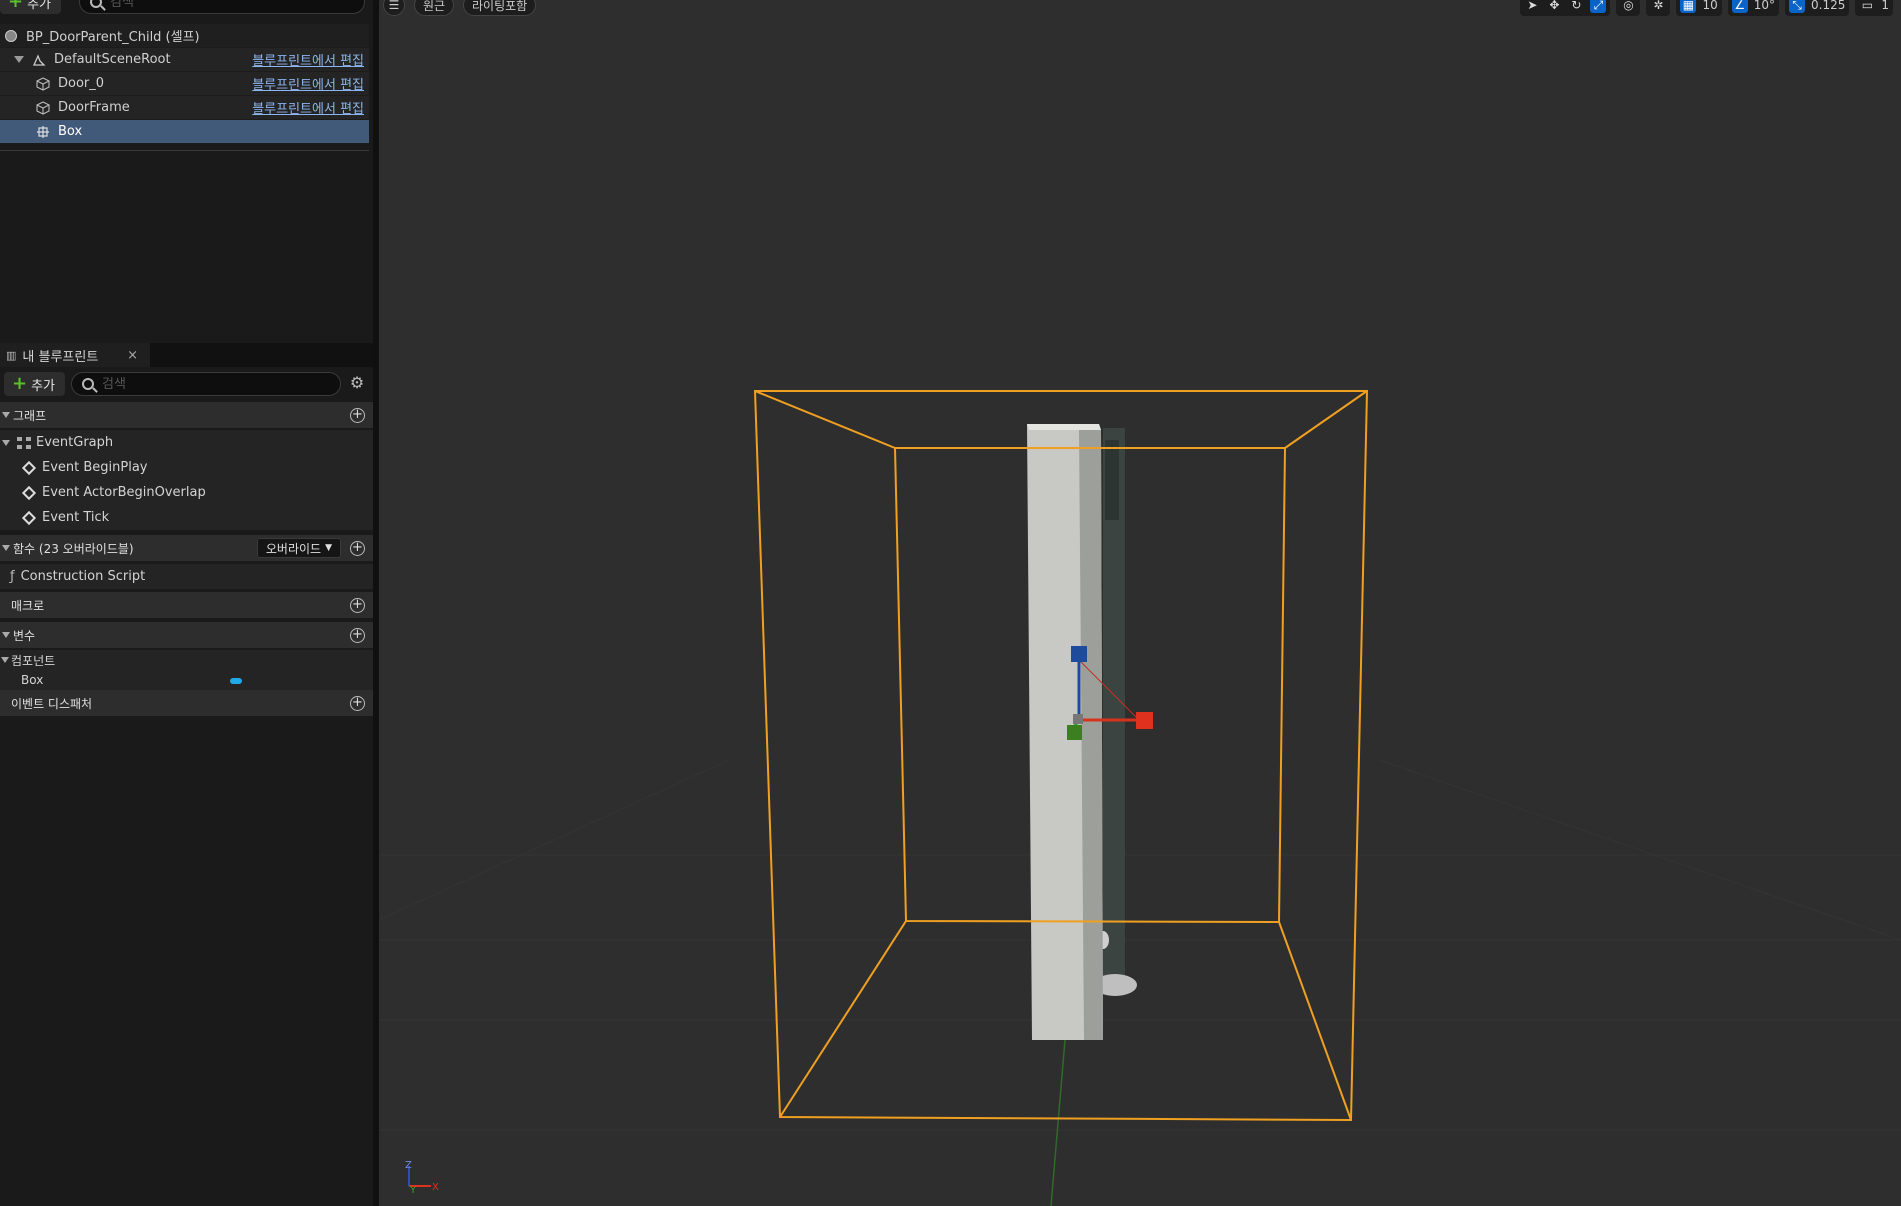 The image size is (1901, 1206). What do you see at coordinates (357, 383) in the screenshot?
I see `gear-icon: ⚙` at bounding box center [357, 383].